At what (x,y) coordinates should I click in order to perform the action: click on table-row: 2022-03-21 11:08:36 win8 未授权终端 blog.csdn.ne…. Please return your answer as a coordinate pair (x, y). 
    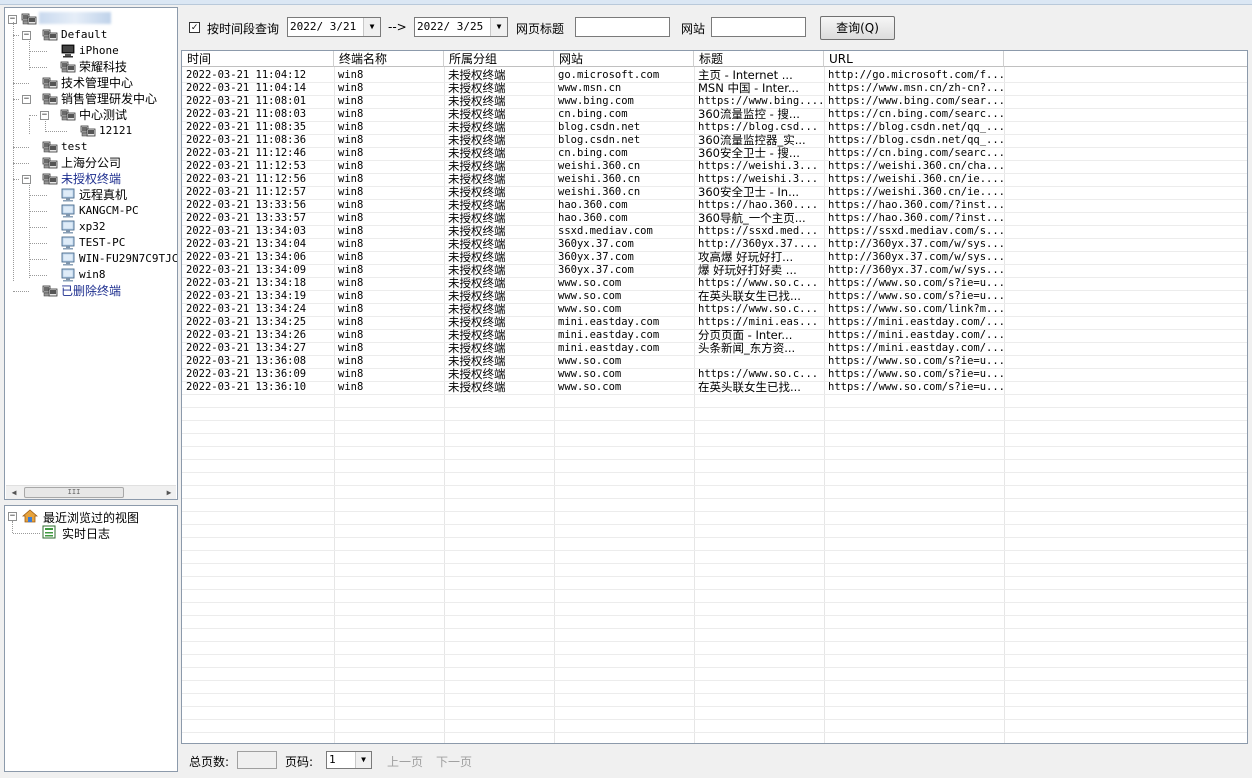
    Looking at the image, I should click on (714, 140).